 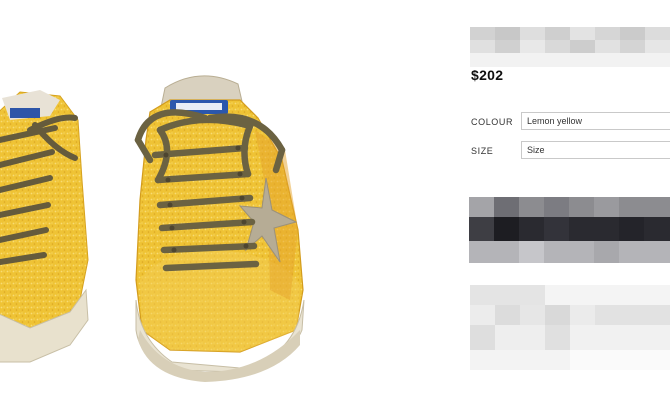 What do you see at coordinates (492, 122) in the screenshot?
I see `colour-label: COLOUR` at bounding box center [492, 122].